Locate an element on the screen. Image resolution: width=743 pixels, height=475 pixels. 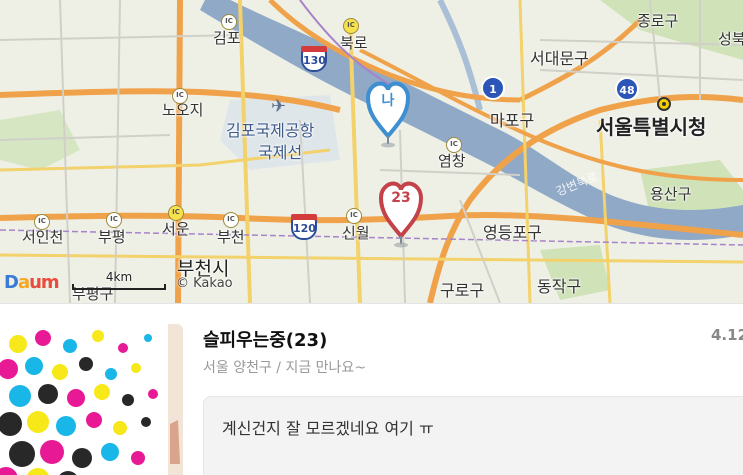
profile-photo is located at coordinates (91, 399).